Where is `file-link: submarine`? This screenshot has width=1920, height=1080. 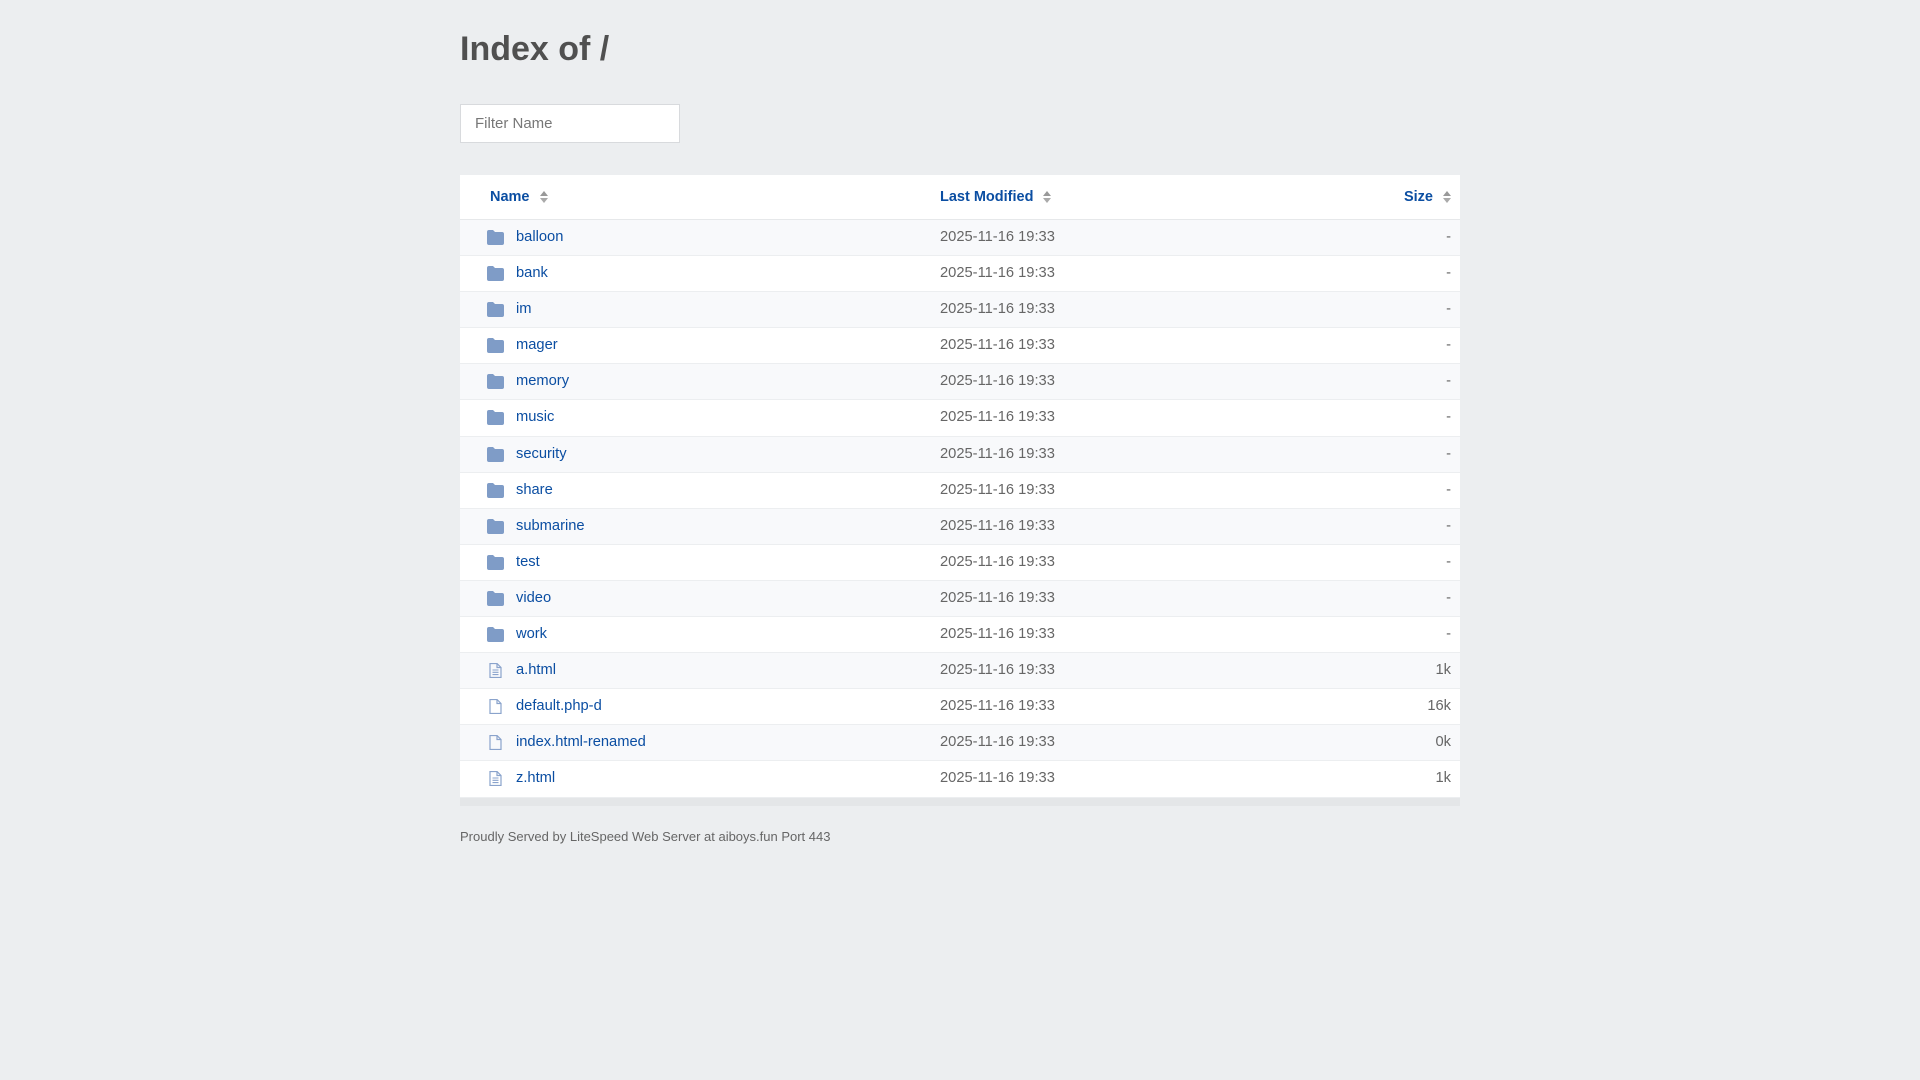 file-link: submarine is located at coordinates (550, 526).